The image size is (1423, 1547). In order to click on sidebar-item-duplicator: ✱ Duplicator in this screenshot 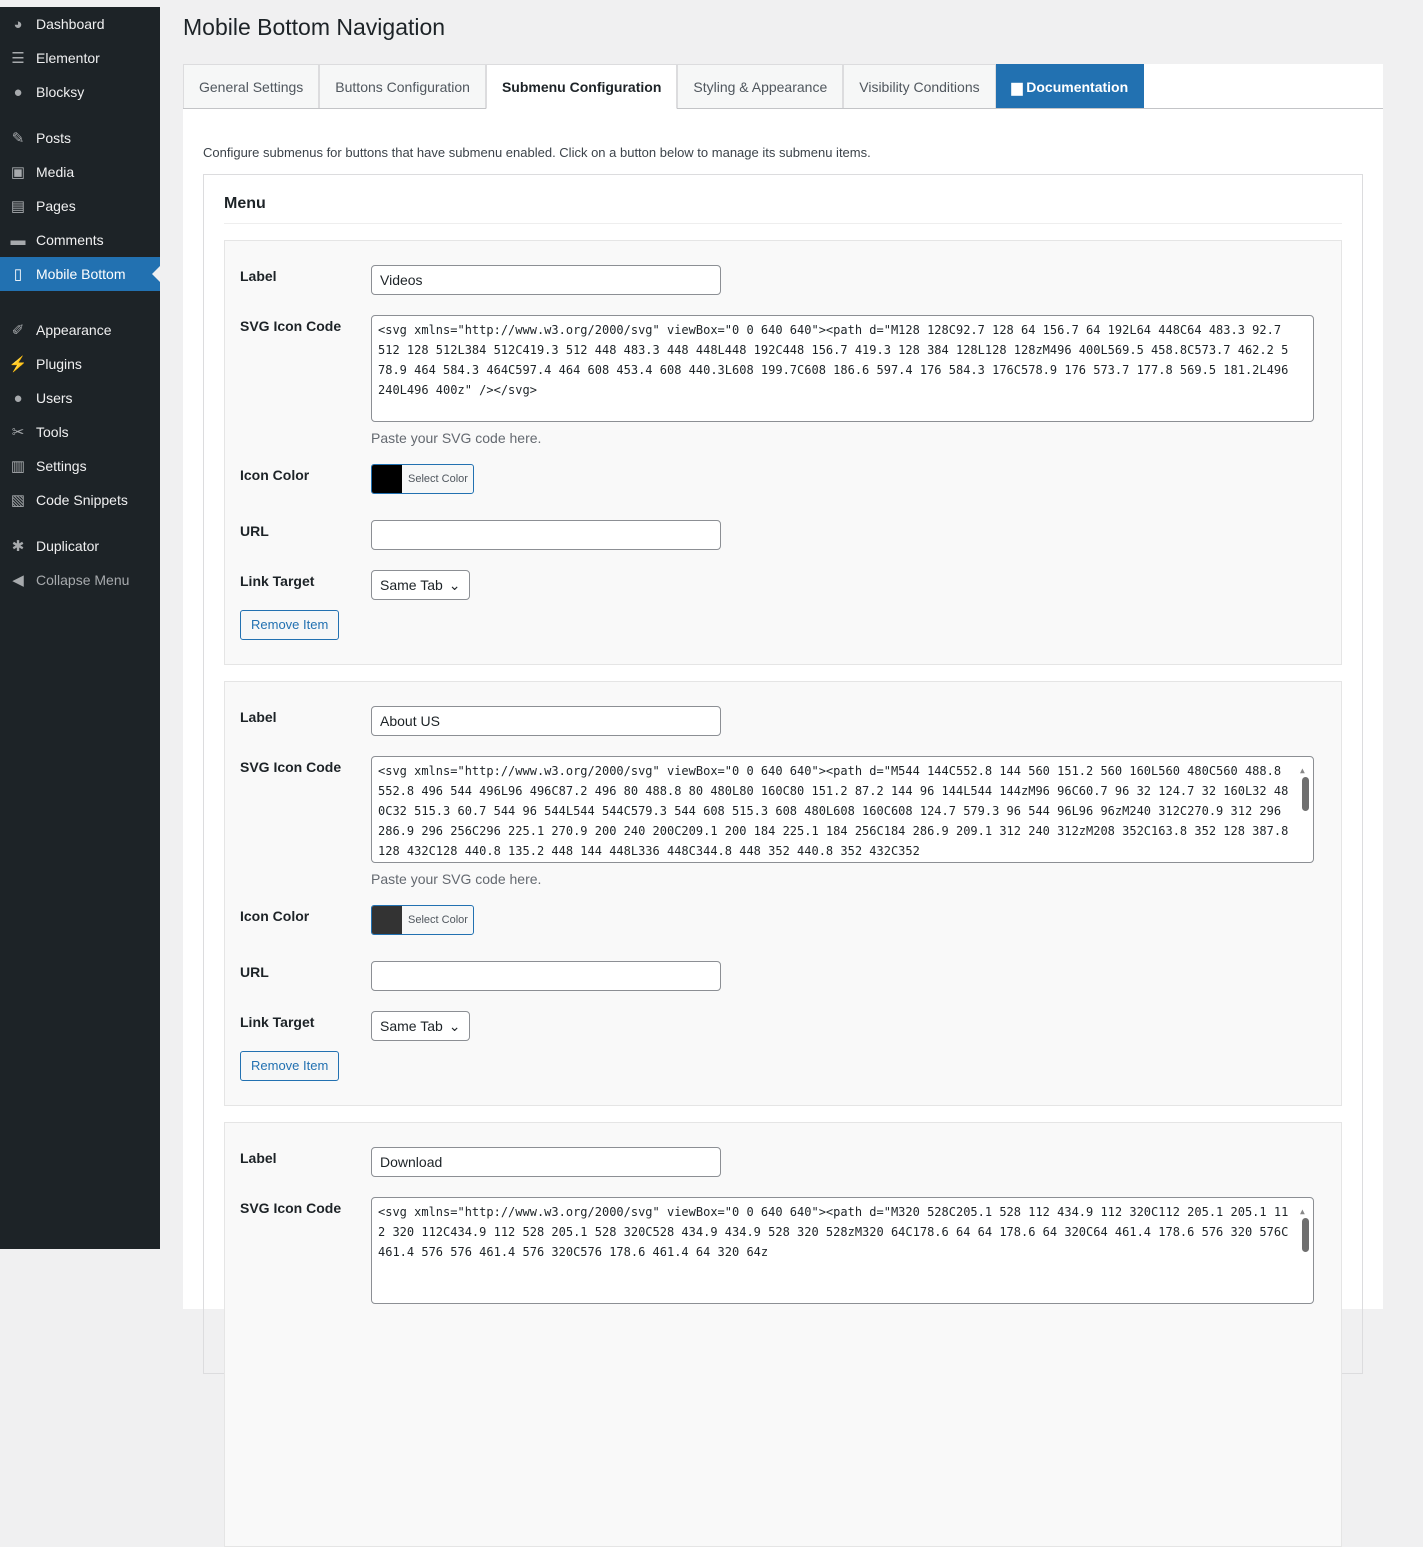, I will do `click(80, 546)`.